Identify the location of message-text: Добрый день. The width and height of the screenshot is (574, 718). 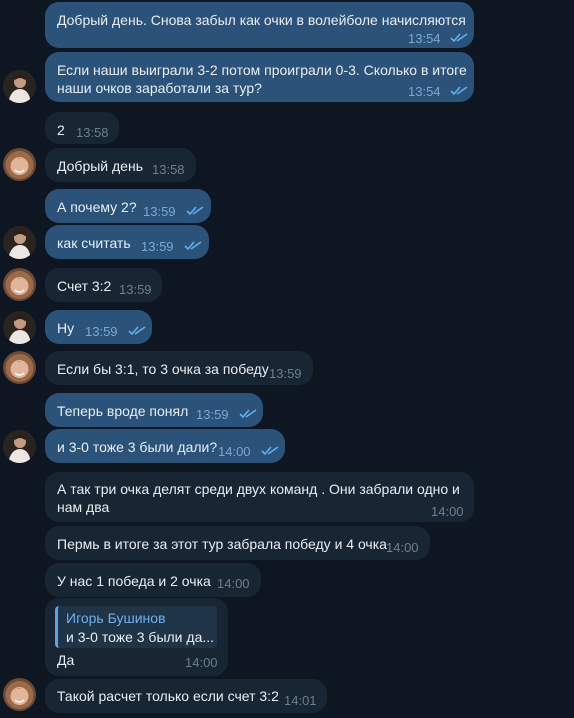
(100, 166).